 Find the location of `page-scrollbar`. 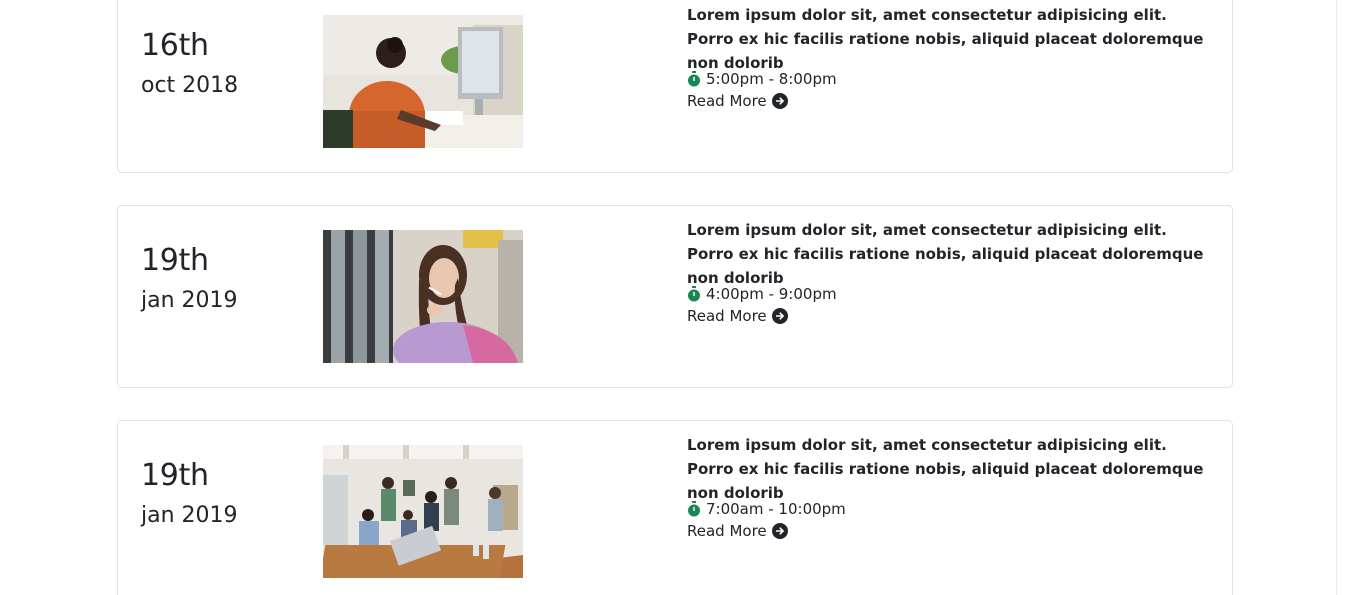

page-scrollbar is located at coordinates (1343, 297).